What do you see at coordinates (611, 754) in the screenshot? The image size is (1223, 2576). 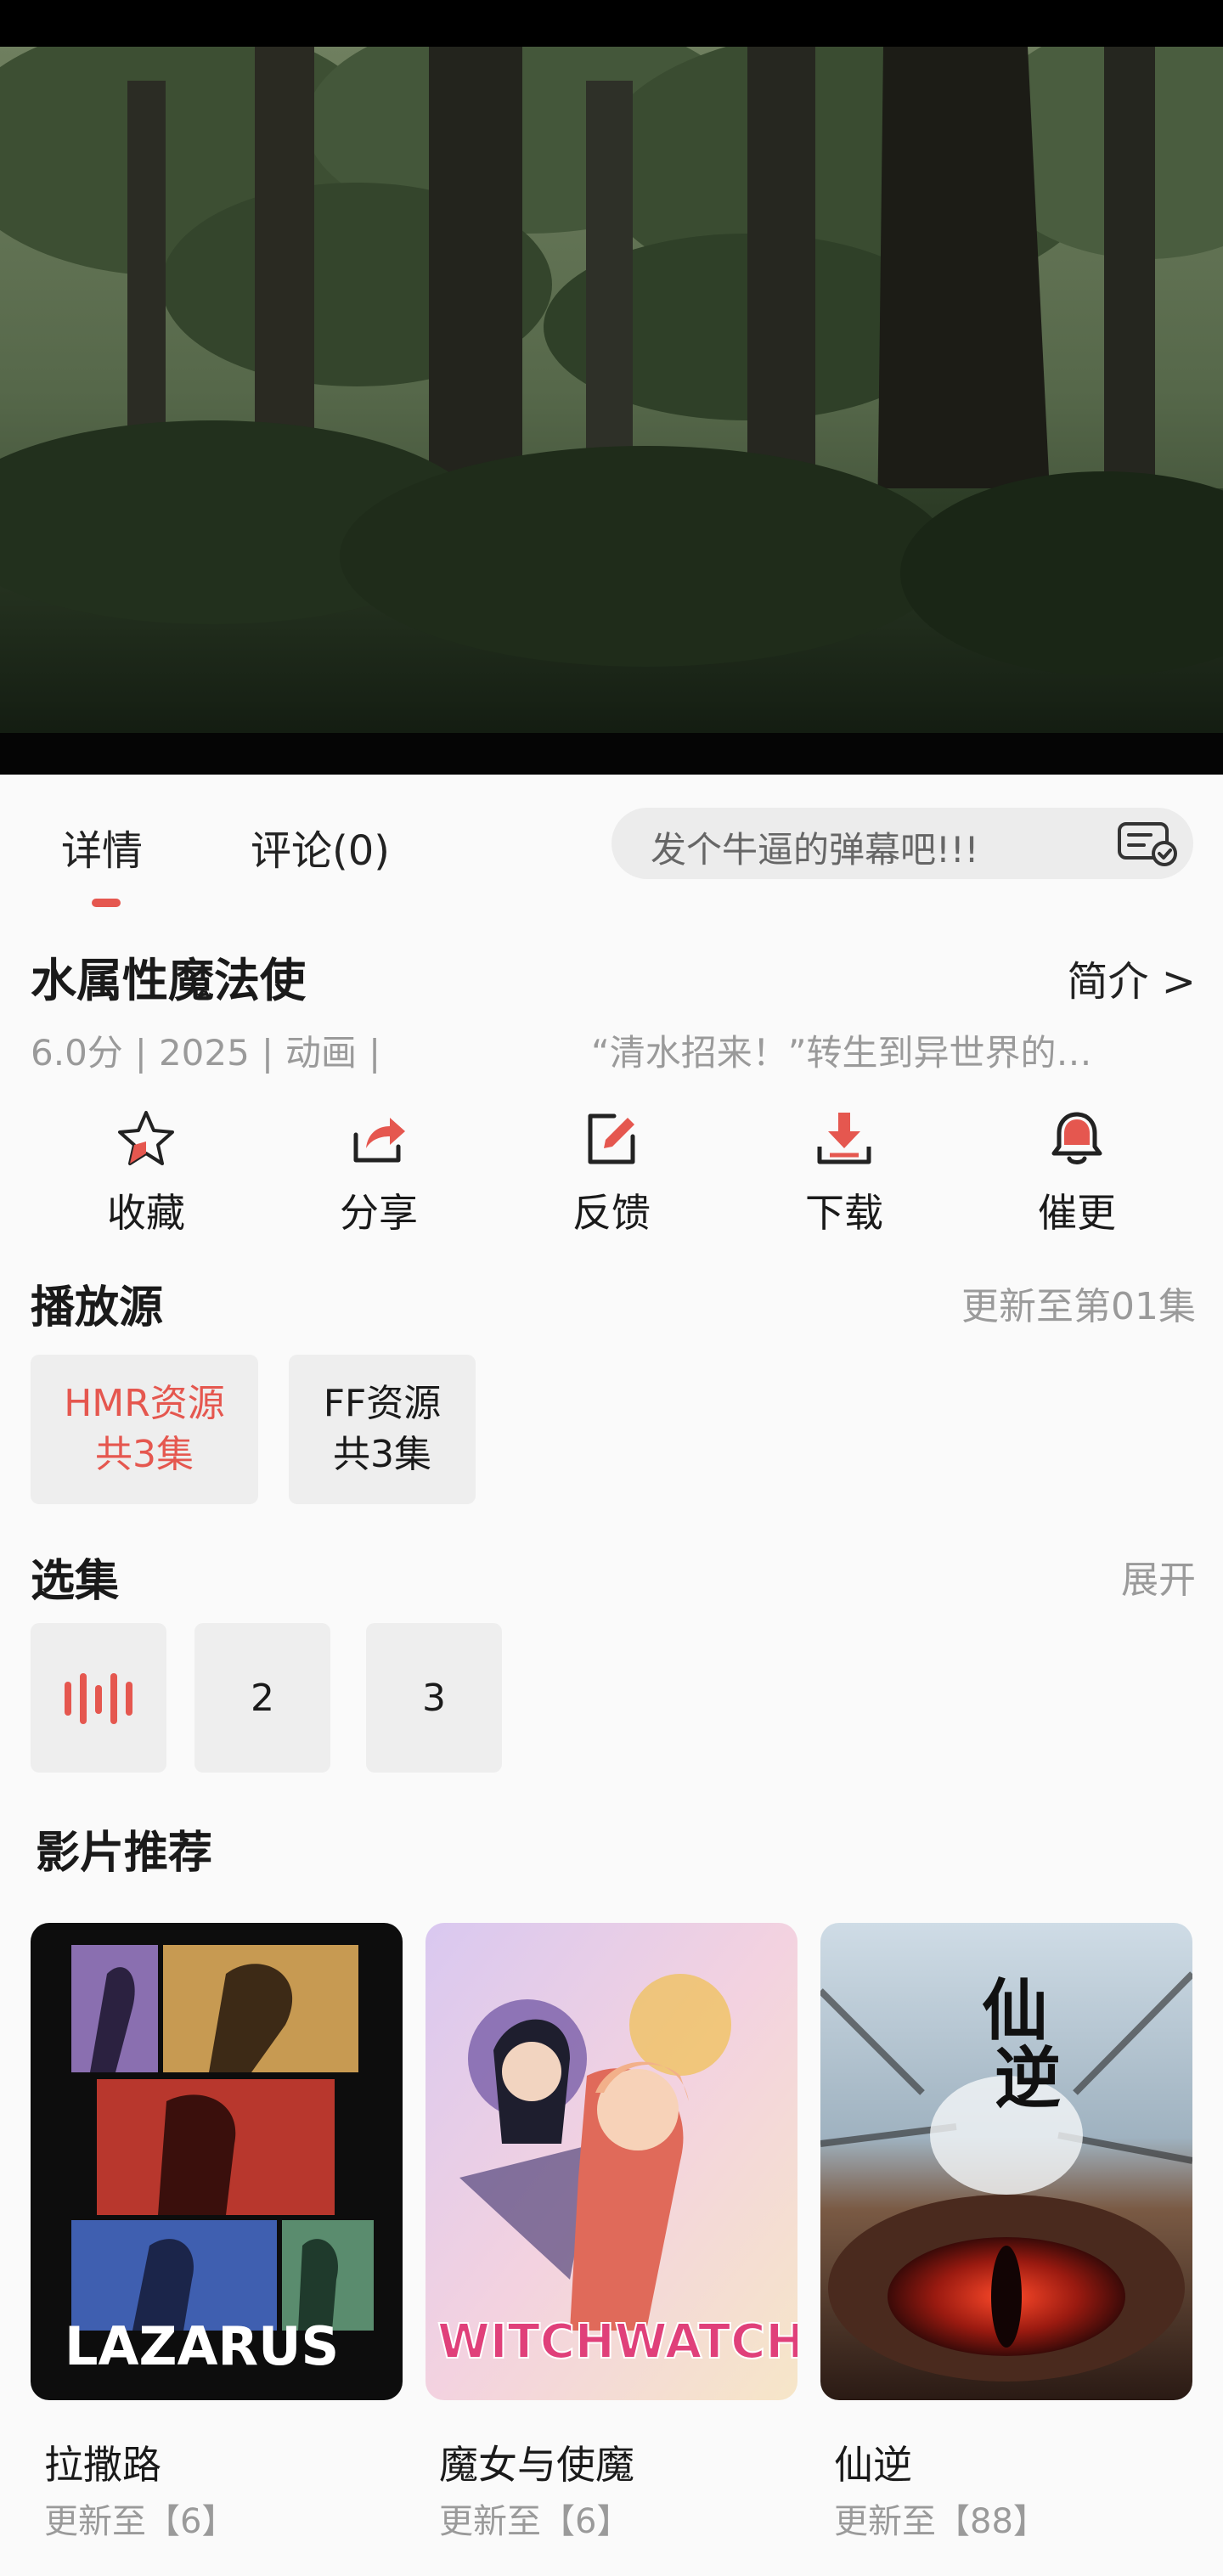 I see `player-bottom-bar` at bounding box center [611, 754].